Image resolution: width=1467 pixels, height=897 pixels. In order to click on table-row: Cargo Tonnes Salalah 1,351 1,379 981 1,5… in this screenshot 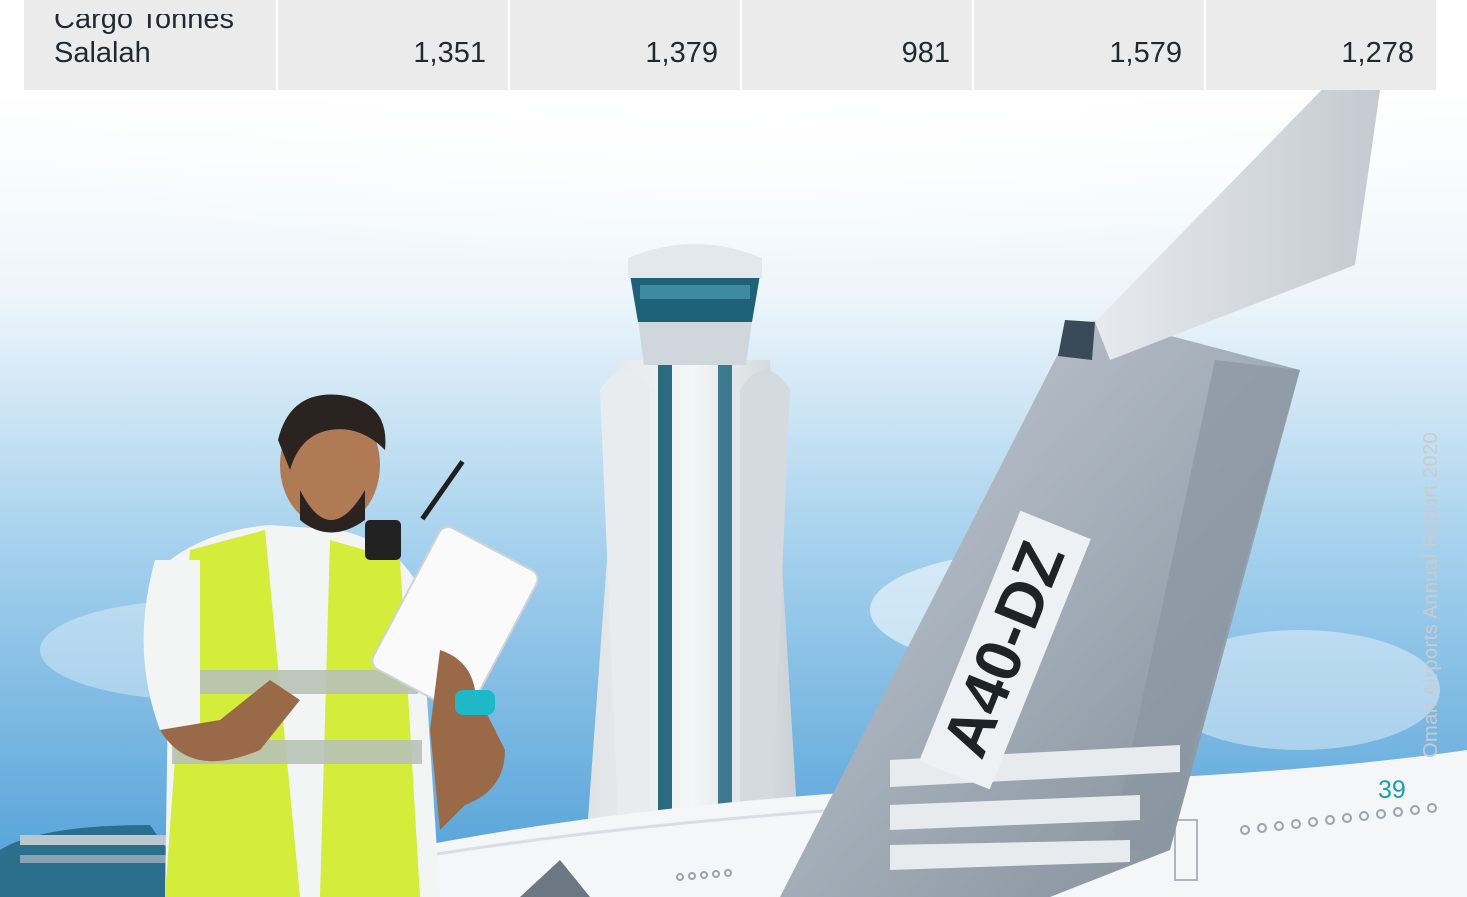, I will do `click(730, 49)`.